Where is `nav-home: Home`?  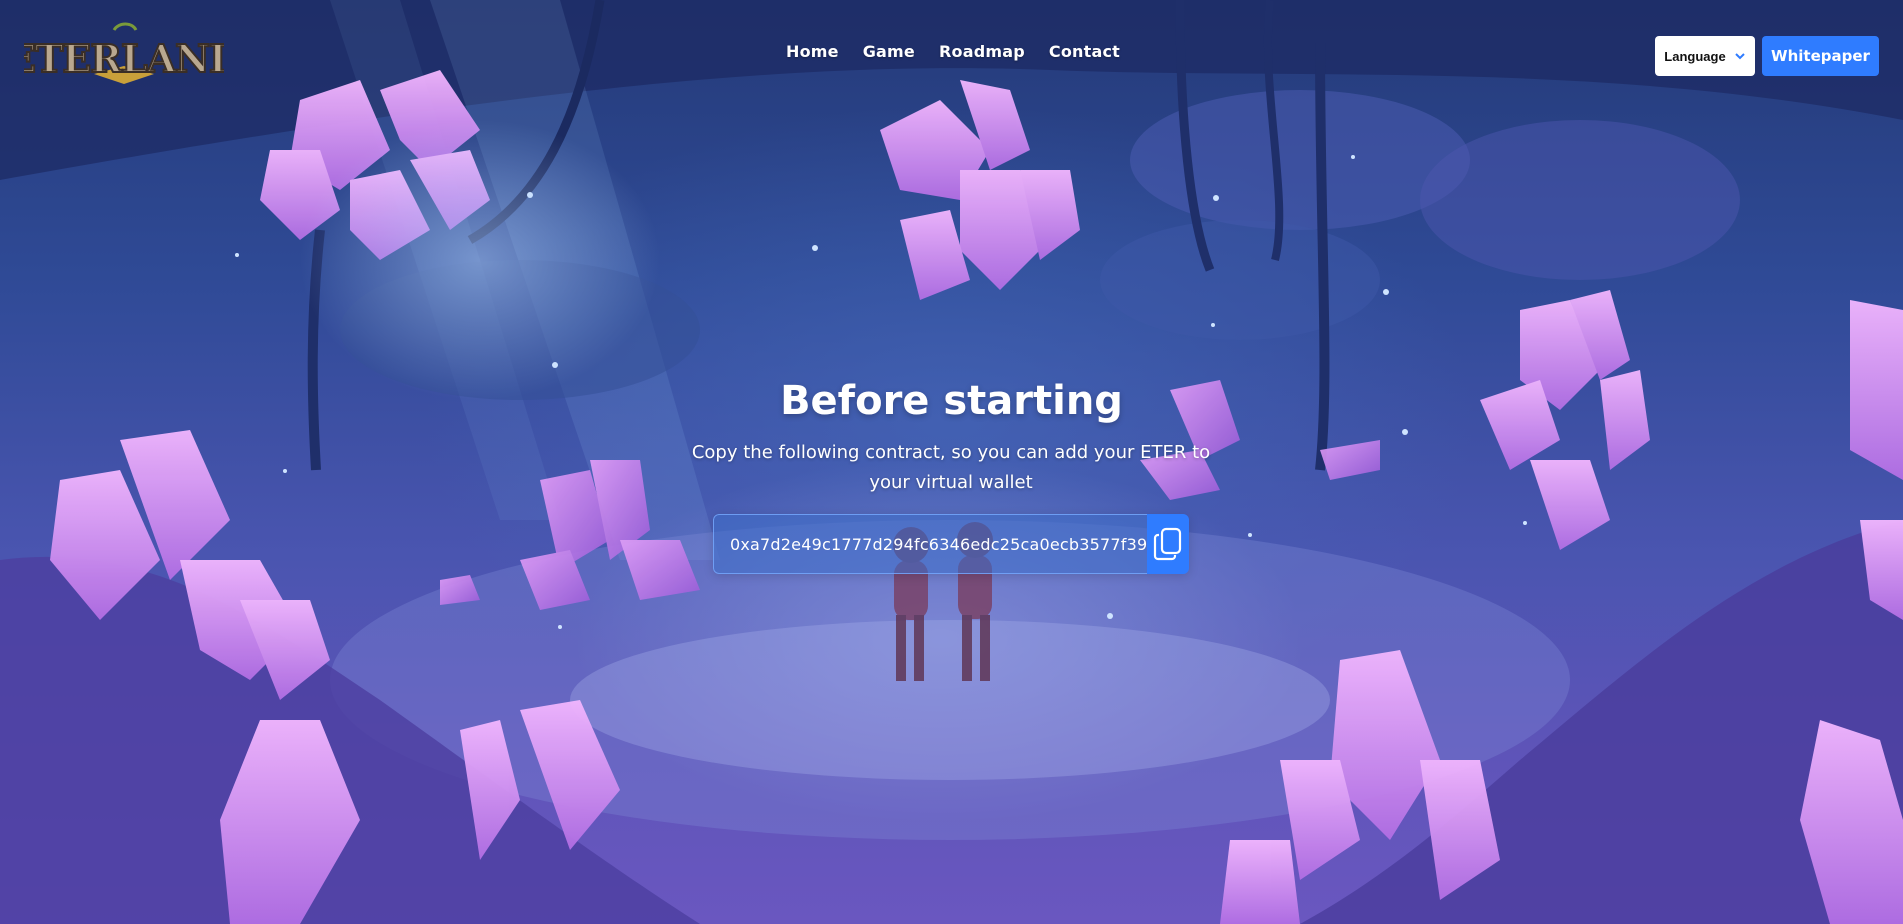 nav-home: Home is located at coordinates (812, 51).